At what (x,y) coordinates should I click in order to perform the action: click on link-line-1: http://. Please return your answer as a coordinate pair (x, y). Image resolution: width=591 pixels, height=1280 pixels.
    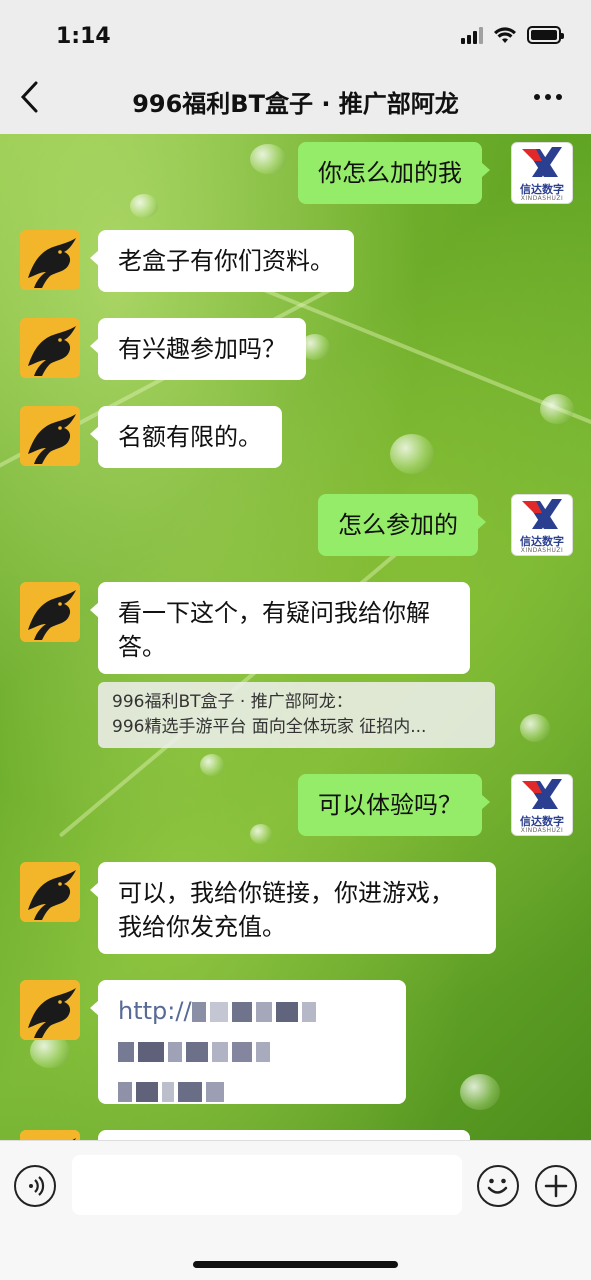
    Looking at the image, I should click on (252, 1011).